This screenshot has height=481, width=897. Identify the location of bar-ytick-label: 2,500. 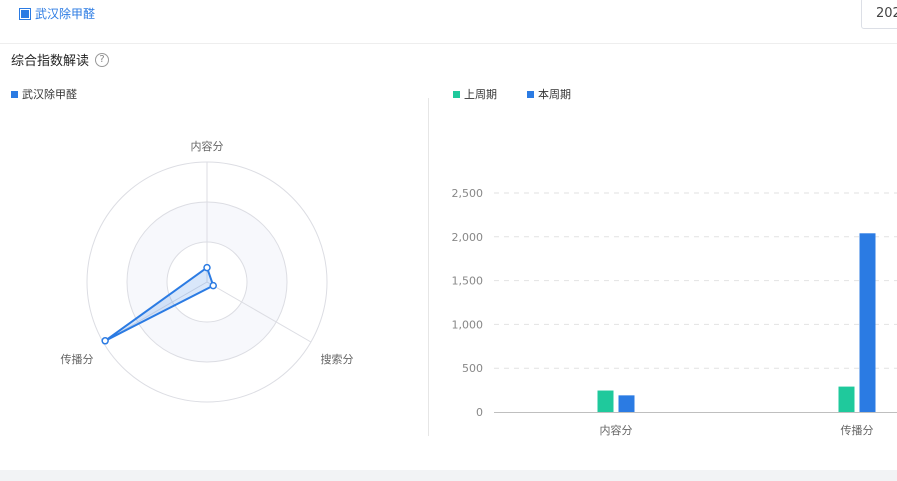
(468, 193).